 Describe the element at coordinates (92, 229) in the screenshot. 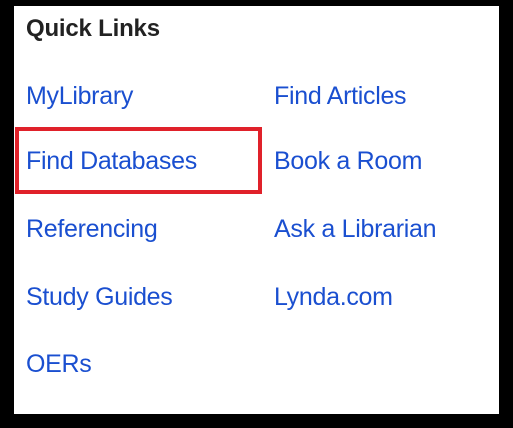

I see `link-referencing: Referencing` at that location.